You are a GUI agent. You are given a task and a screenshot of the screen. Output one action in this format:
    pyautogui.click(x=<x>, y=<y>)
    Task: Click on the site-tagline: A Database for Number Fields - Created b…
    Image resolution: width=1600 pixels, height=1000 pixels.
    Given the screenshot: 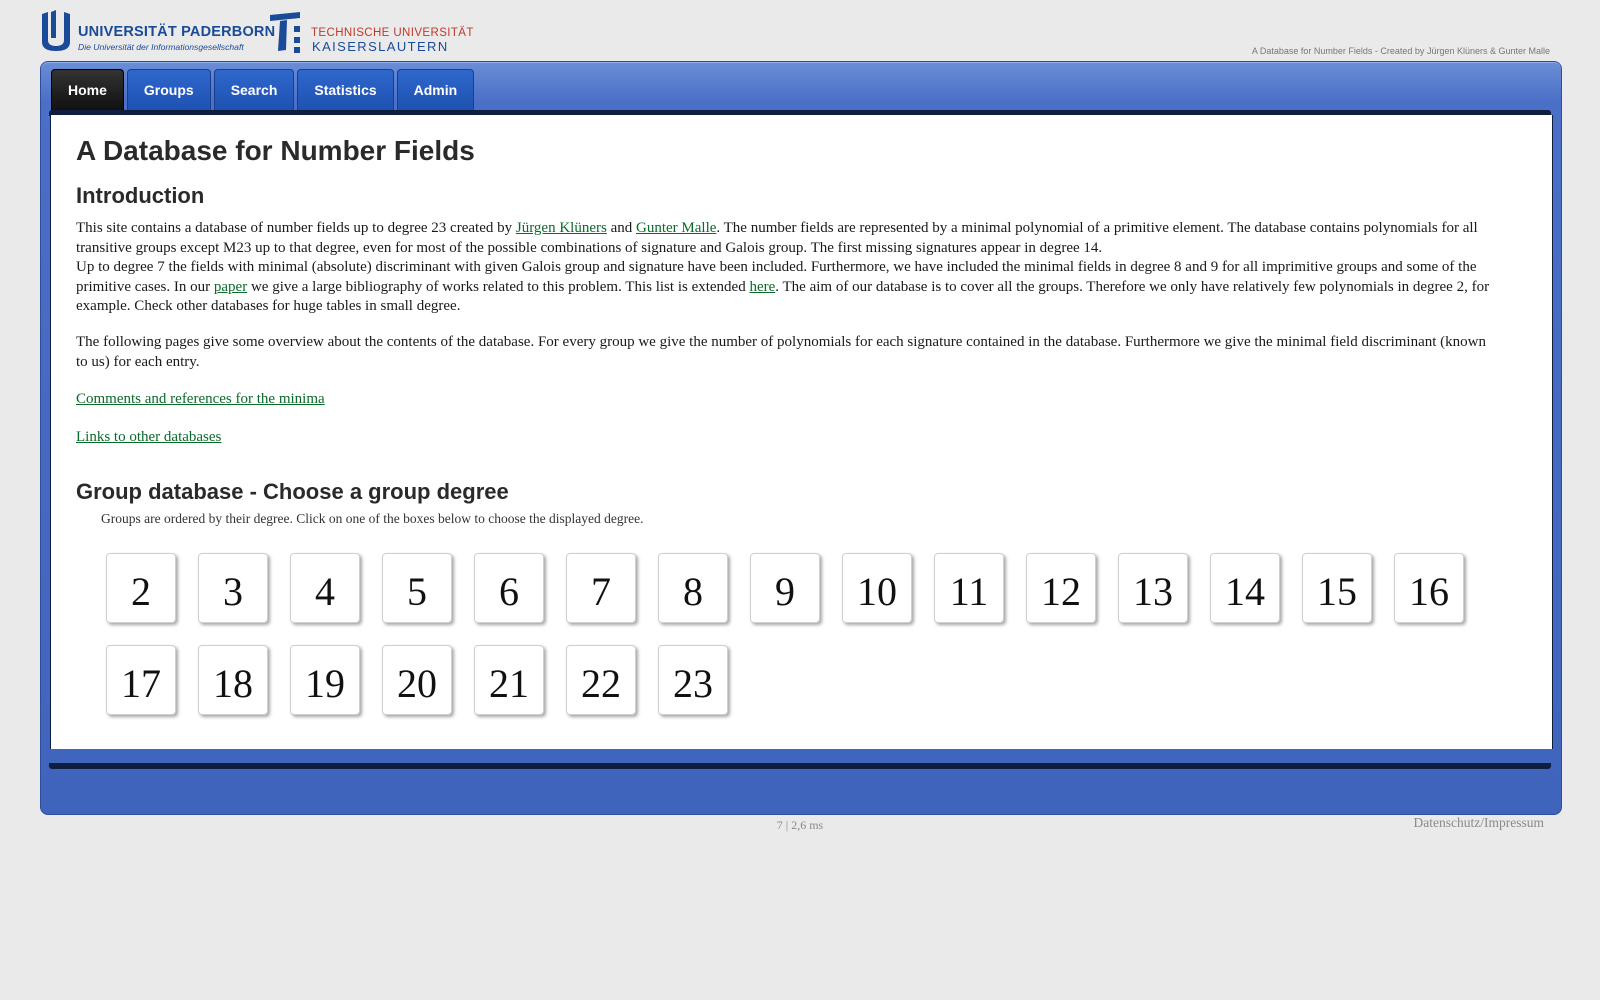 What is the action you would take?
    pyautogui.click(x=1400, y=51)
    